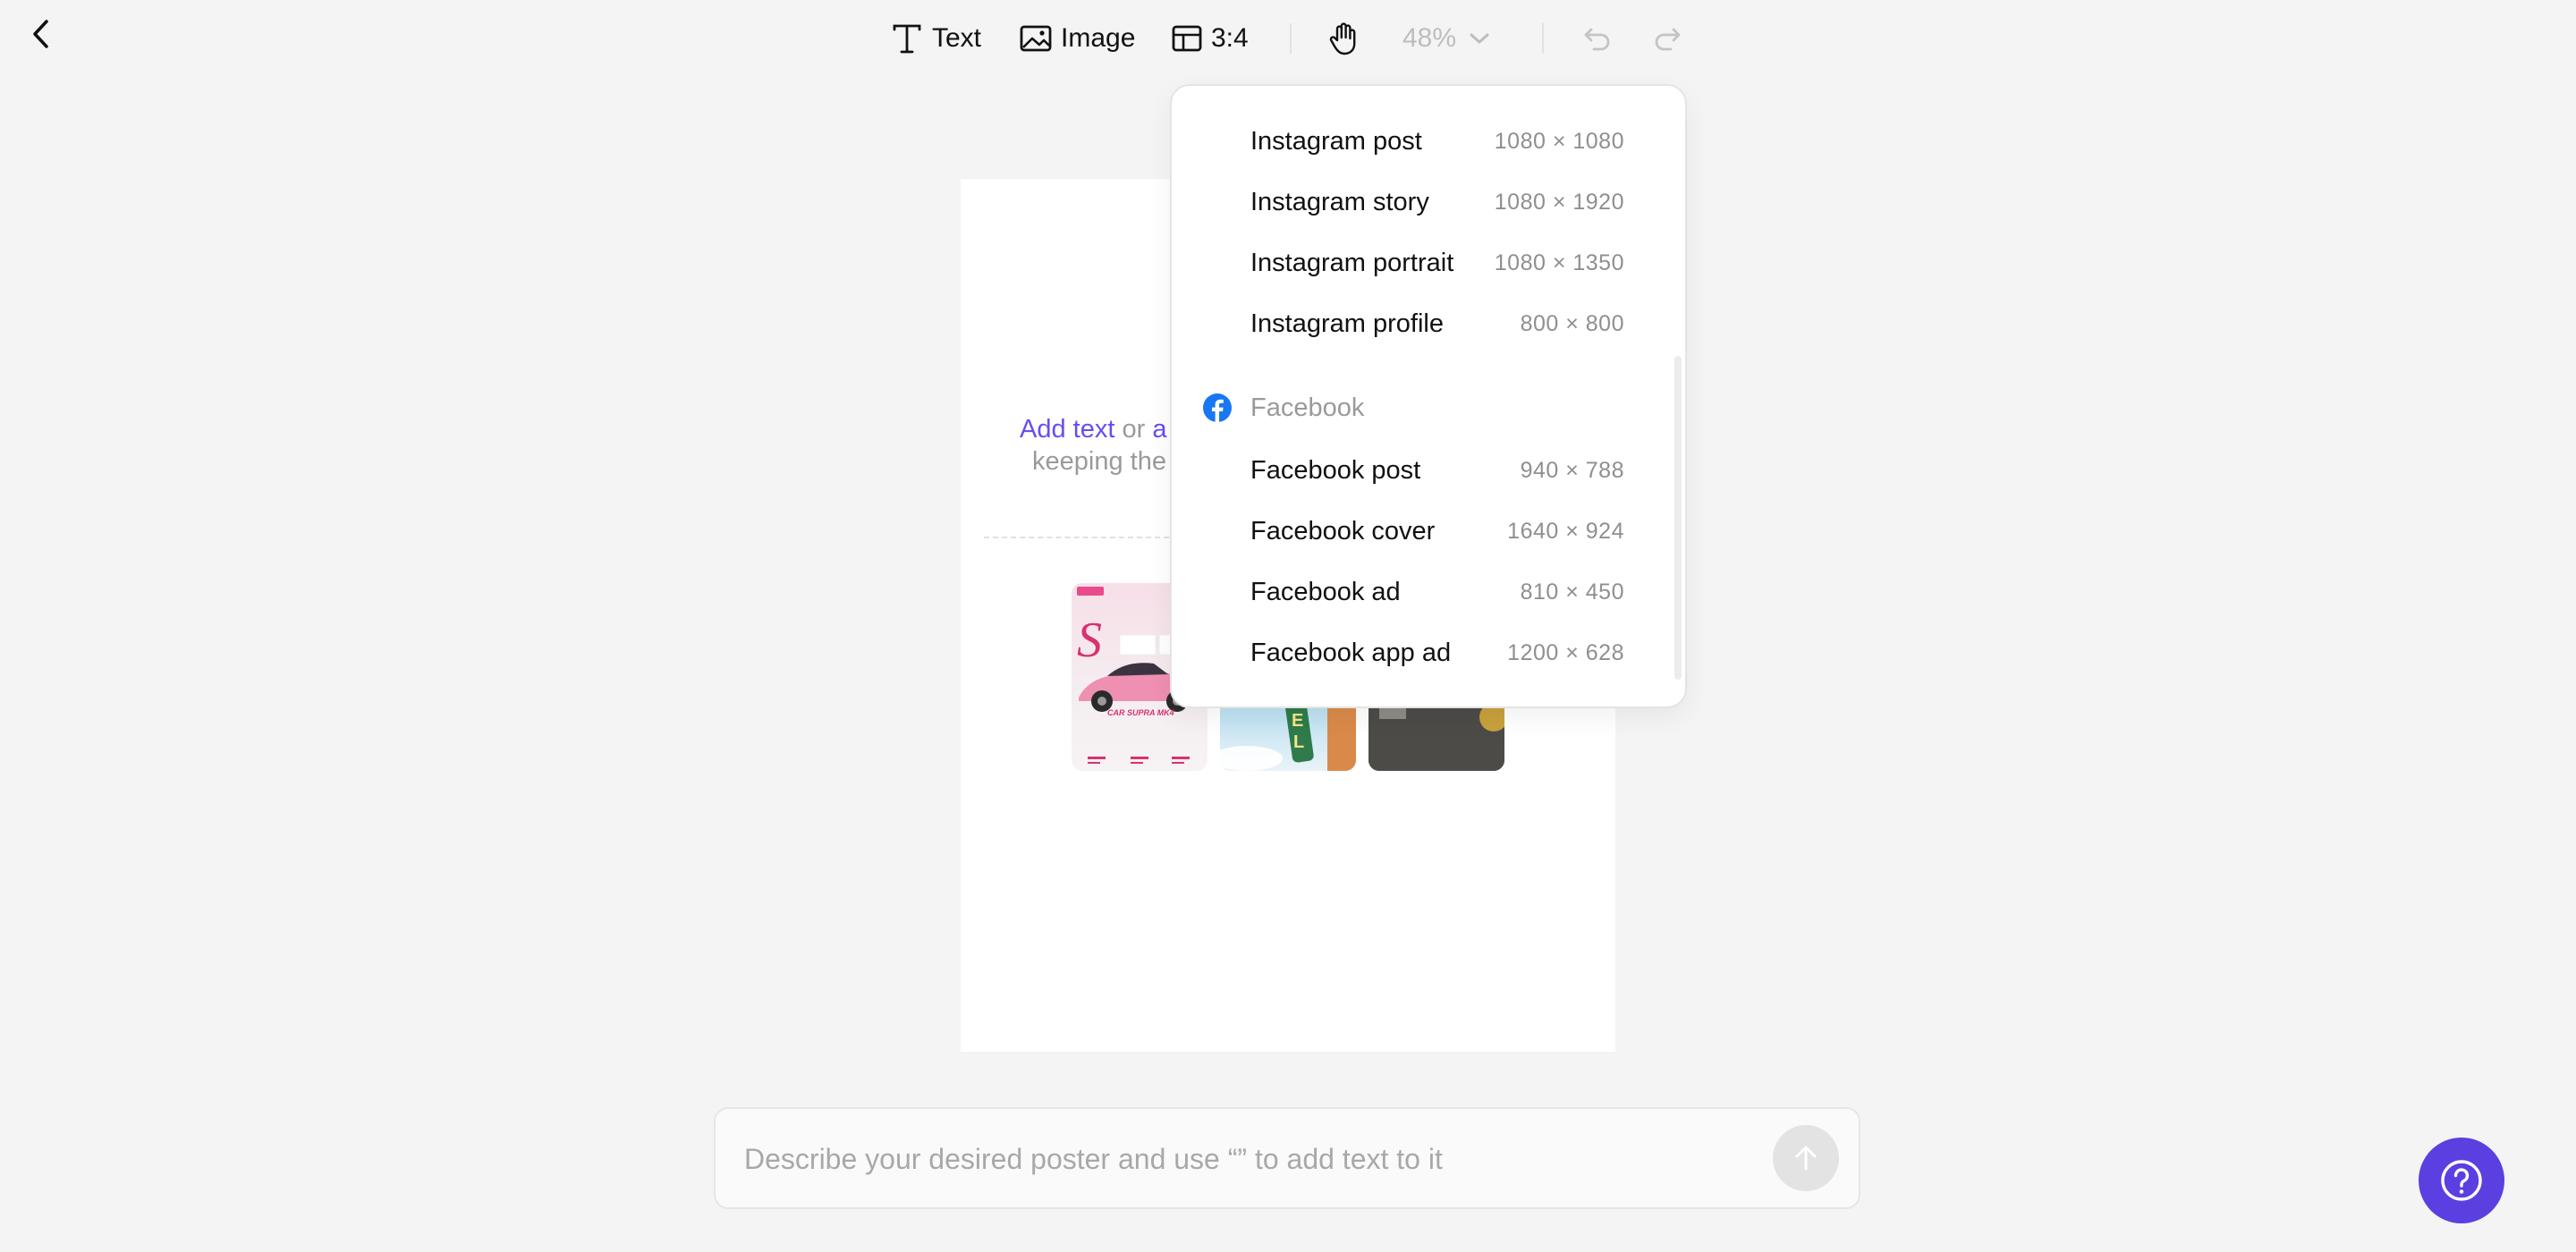 The image size is (2576, 1252). I want to click on svg-text: L, so click(1298, 742).